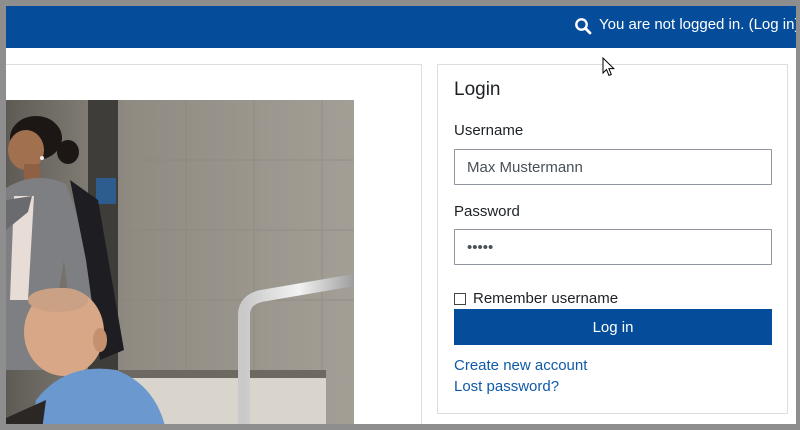 This screenshot has width=800, height=430. I want to click on remember-checkbox, so click(460, 298).